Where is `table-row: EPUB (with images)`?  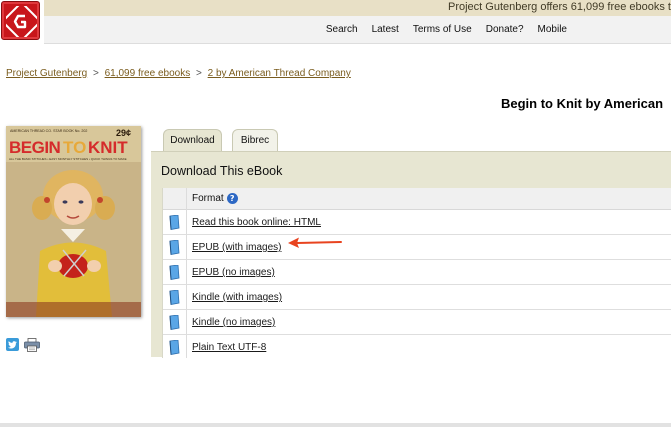
table-row: EPUB (with images) is located at coordinates (417, 247).